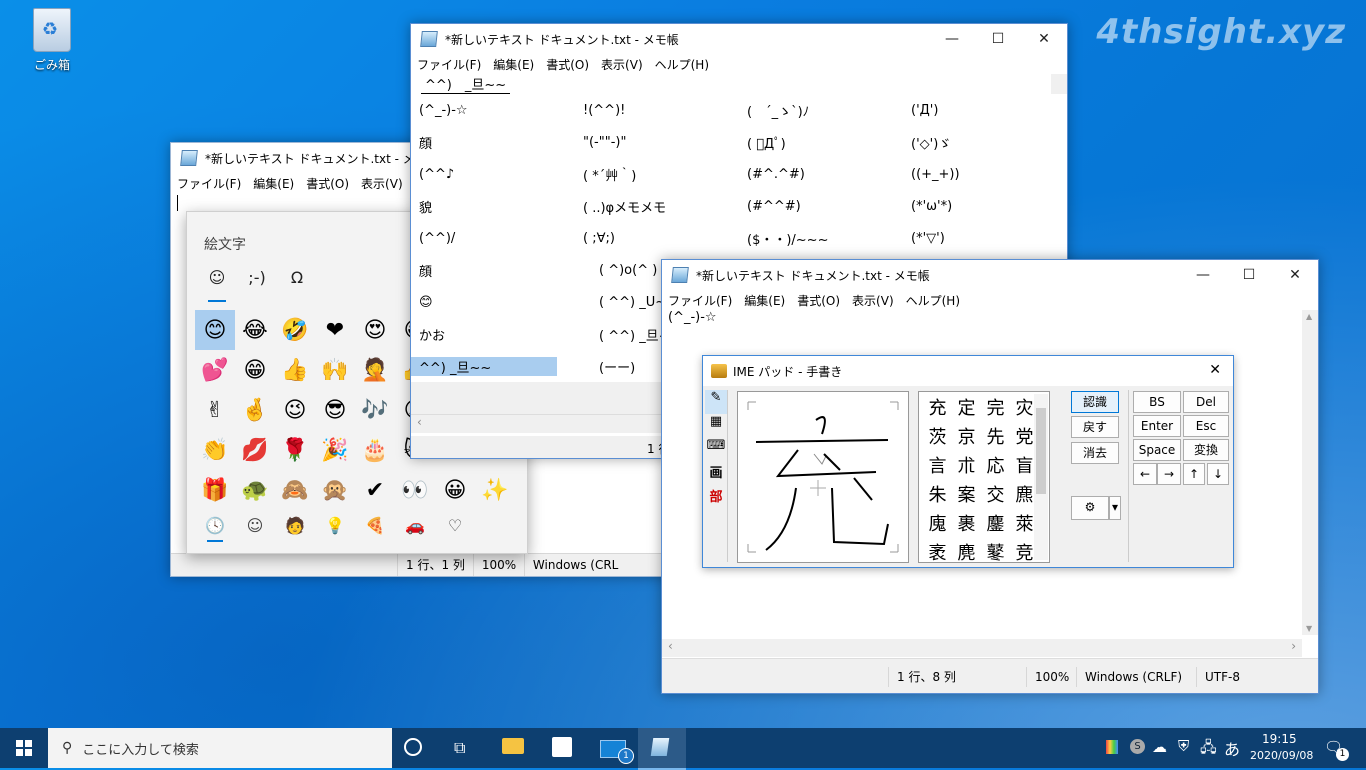  I want to click on category-smiley-icon: ☺, so click(255, 529).